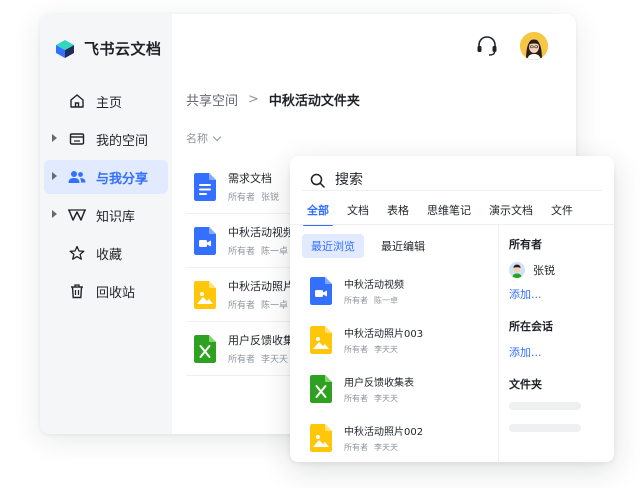 The image size is (640, 488). What do you see at coordinates (557, 341) in the screenshot?
I see `search-filters: 所有者 张锐 添加... 所在会话 添加... 文件夹` at bounding box center [557, 341].